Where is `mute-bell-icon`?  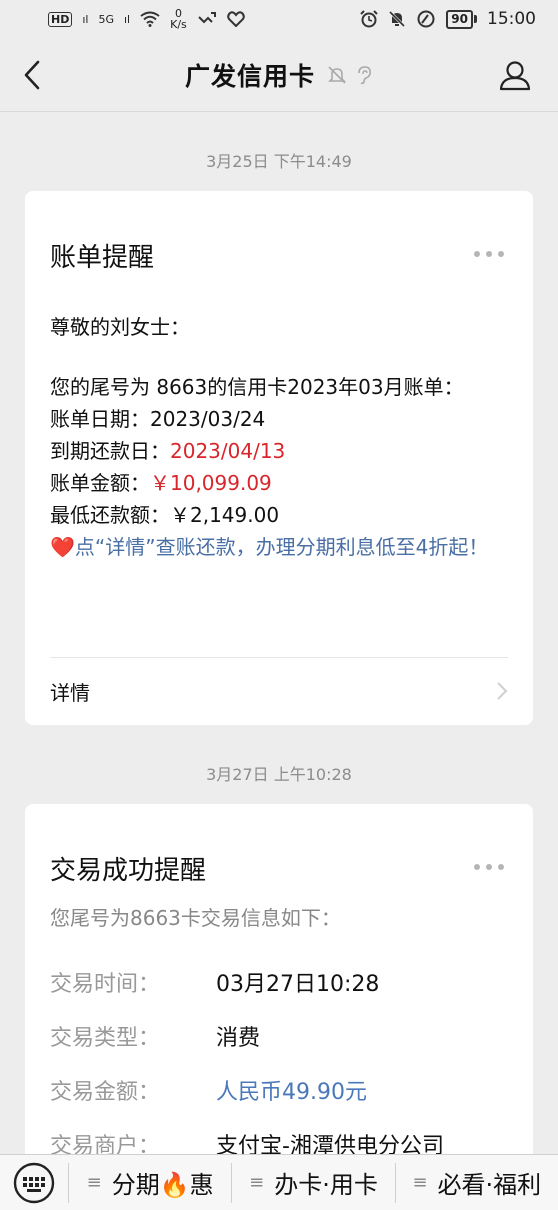 mute-bell-icon is located at coordinates (337, 74).